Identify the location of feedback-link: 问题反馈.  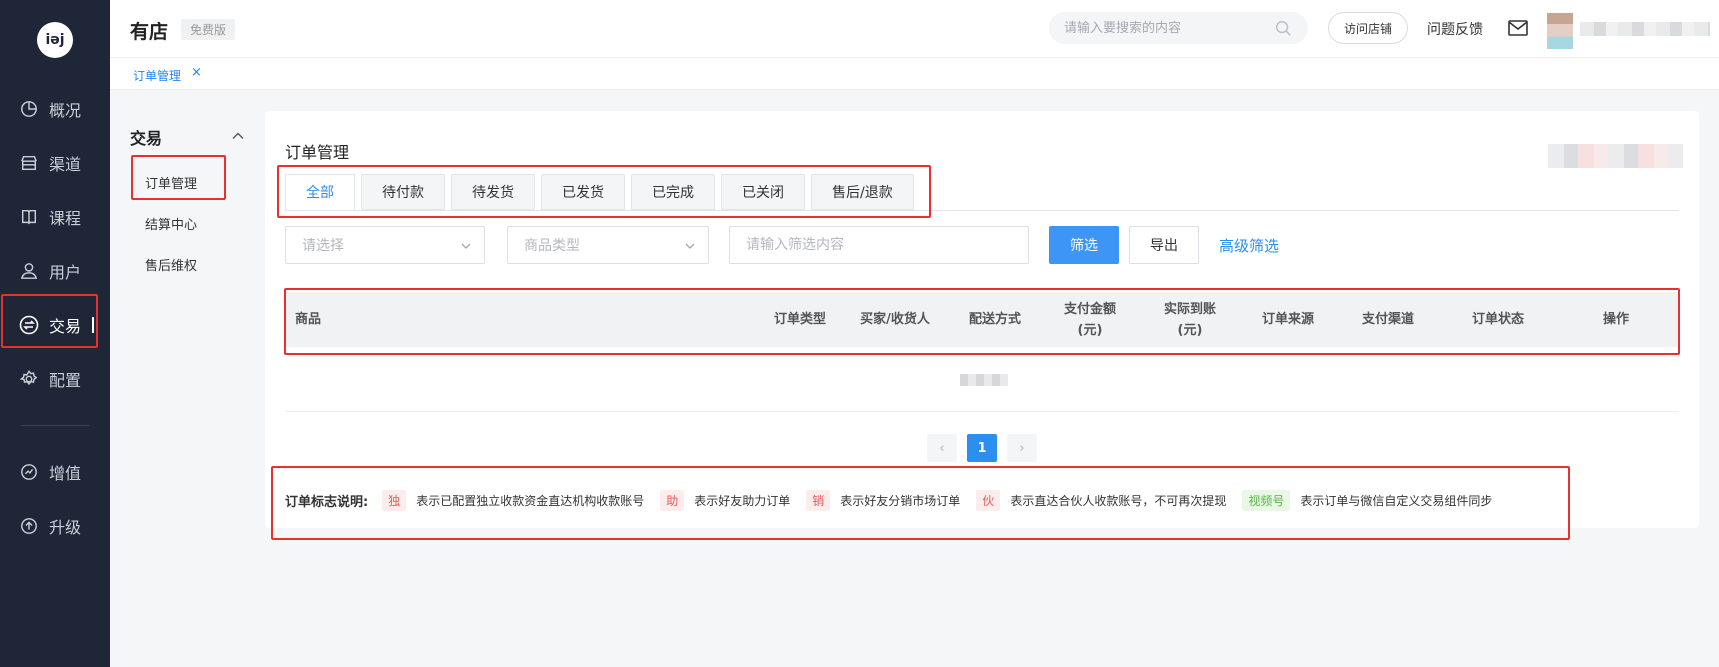
(1455, 29).